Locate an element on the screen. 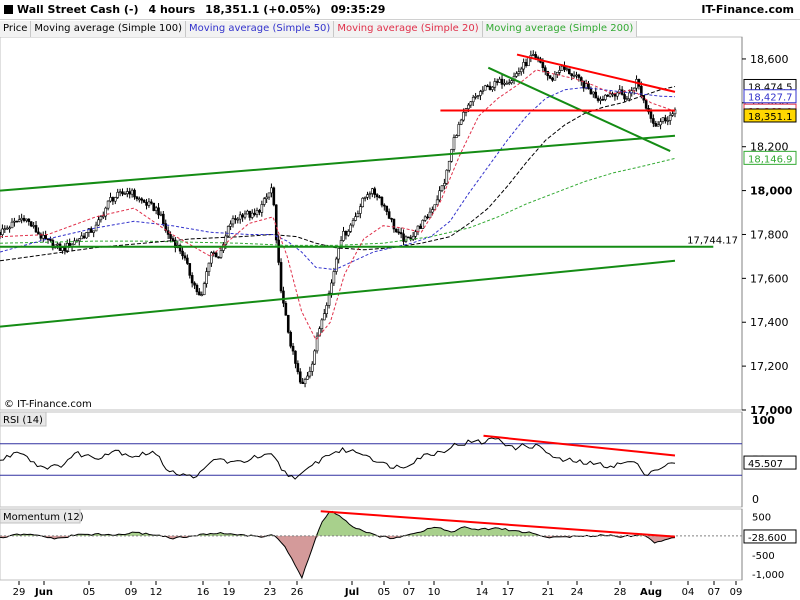 The width and height of the screenshot is (800, 600). legend-ma50: Moving average (Simple 50) is located at coordinates (260, 29).